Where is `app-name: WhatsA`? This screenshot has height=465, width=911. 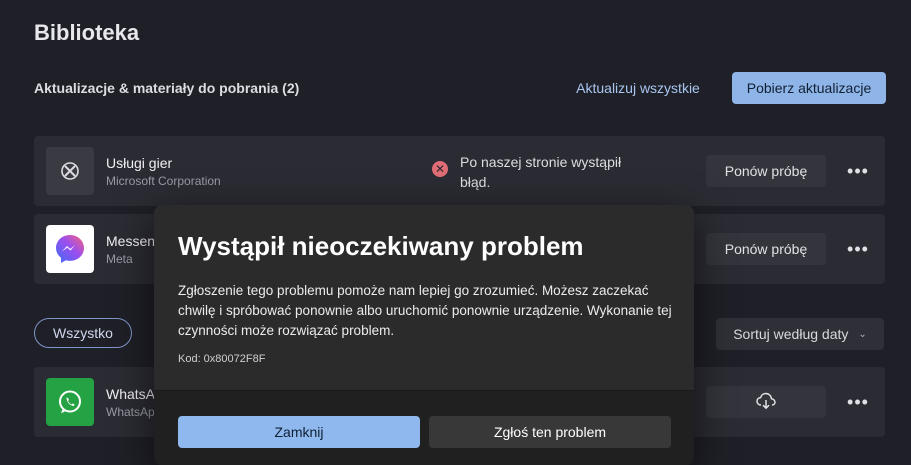
app-name: WhatsA is located at coordinates (131, 394).